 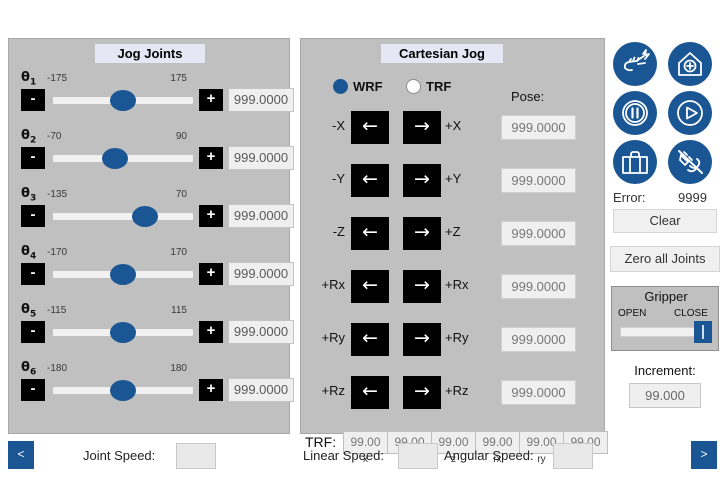 What do you see at coordinates (29, 195) in the screenshot?
I see `joint-label: θ3` at bounding box center [29, 195].